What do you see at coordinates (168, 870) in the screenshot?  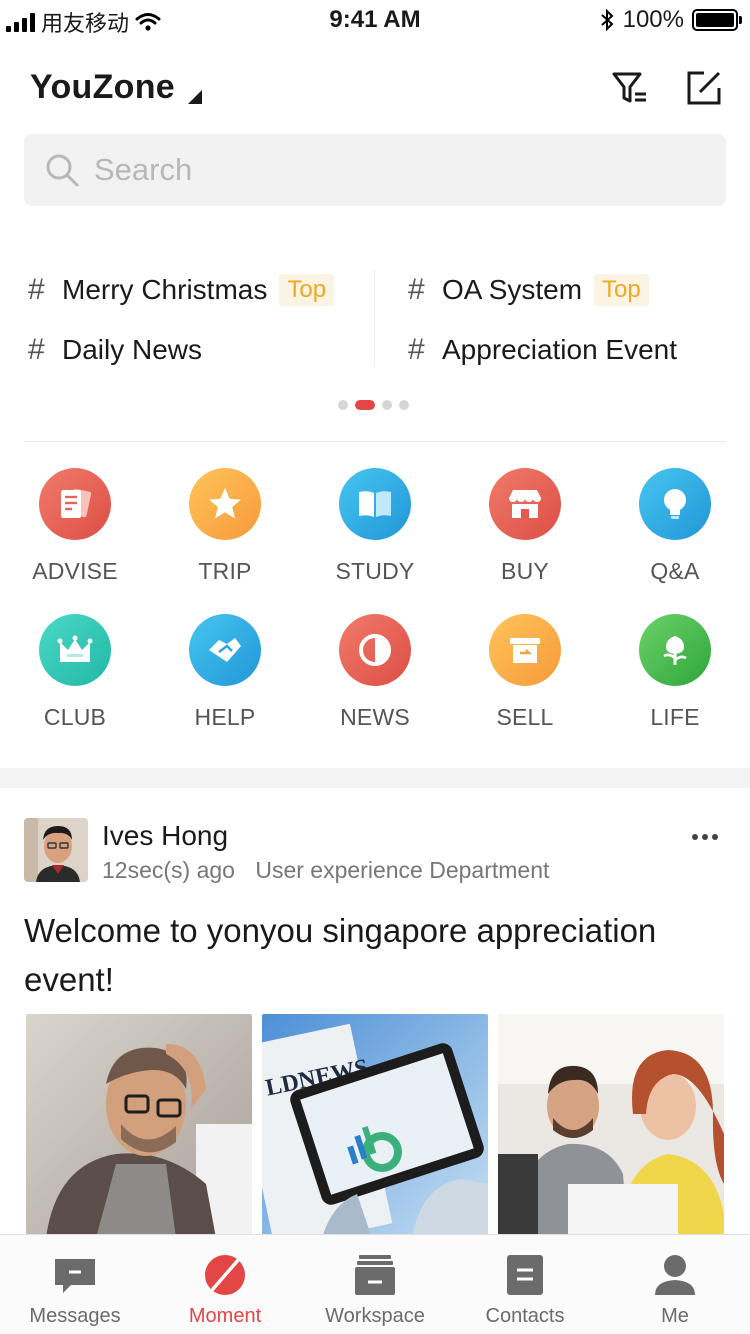 I see `post-time: 12sec(s) ago` at bounding box center [168, 870].